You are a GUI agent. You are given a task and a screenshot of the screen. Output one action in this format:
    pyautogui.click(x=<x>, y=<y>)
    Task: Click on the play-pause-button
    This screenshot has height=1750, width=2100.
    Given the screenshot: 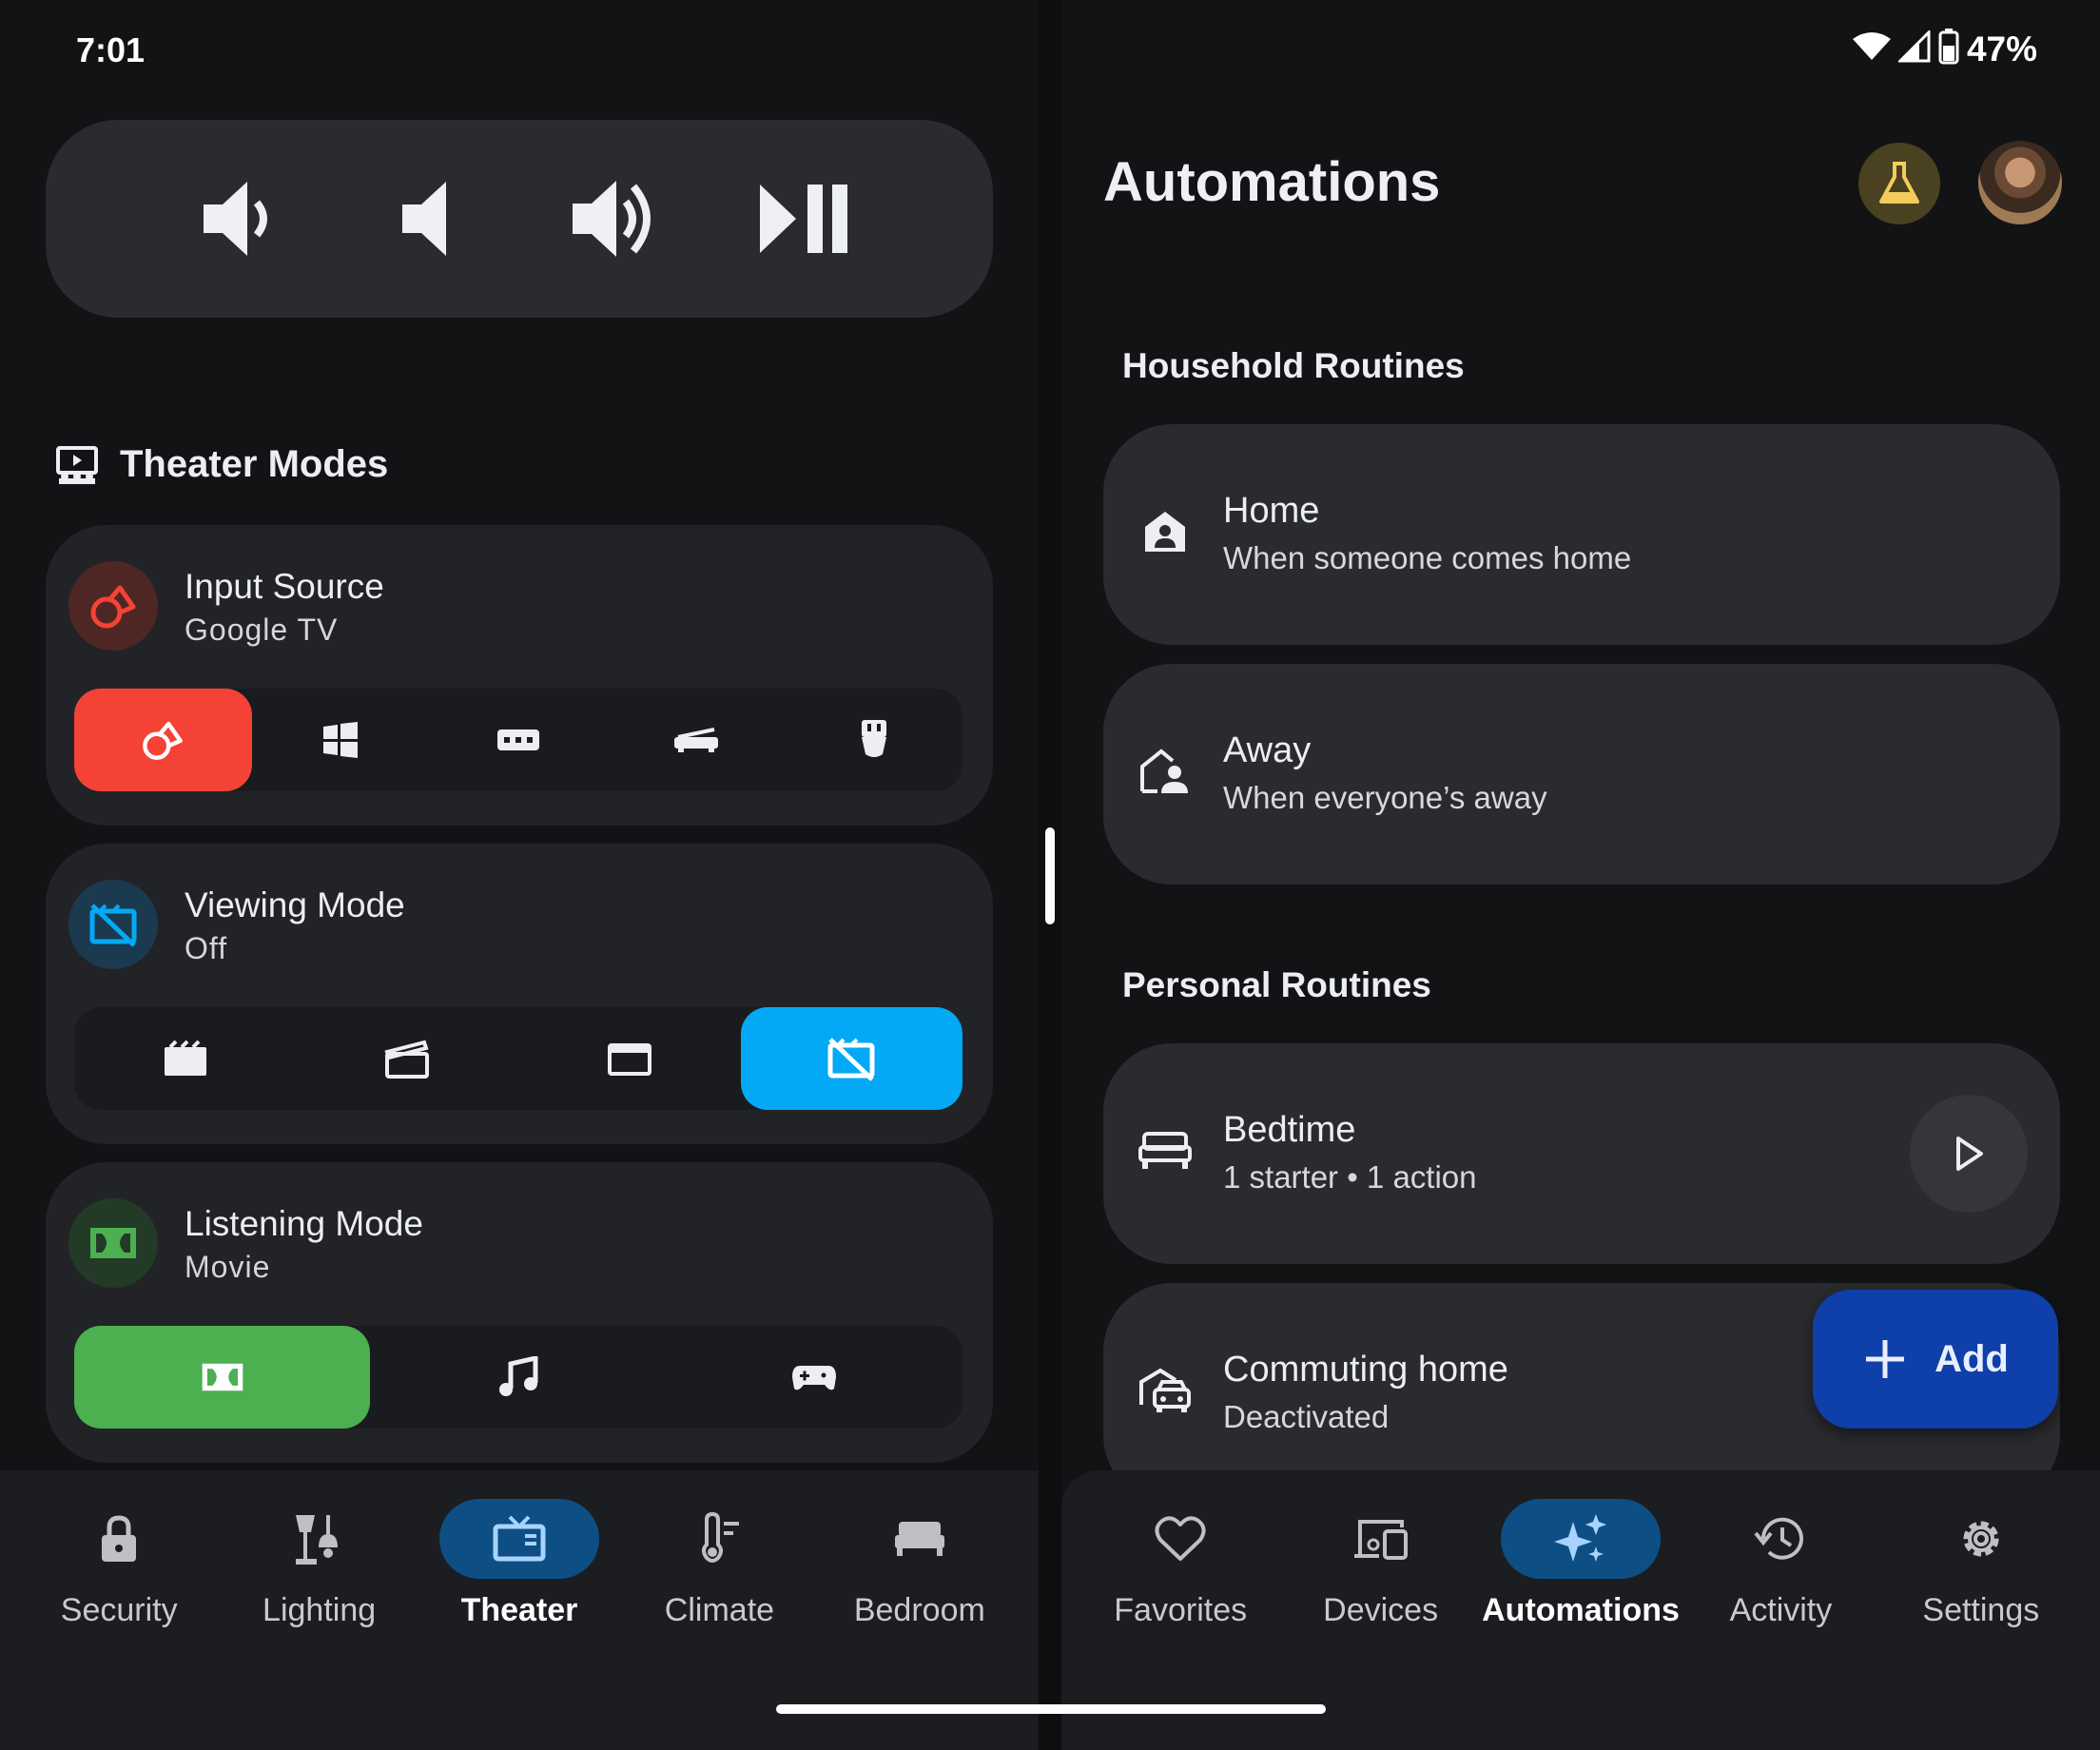 What is the action you would take?
    pyautogui.click(x=803, y=218)
    